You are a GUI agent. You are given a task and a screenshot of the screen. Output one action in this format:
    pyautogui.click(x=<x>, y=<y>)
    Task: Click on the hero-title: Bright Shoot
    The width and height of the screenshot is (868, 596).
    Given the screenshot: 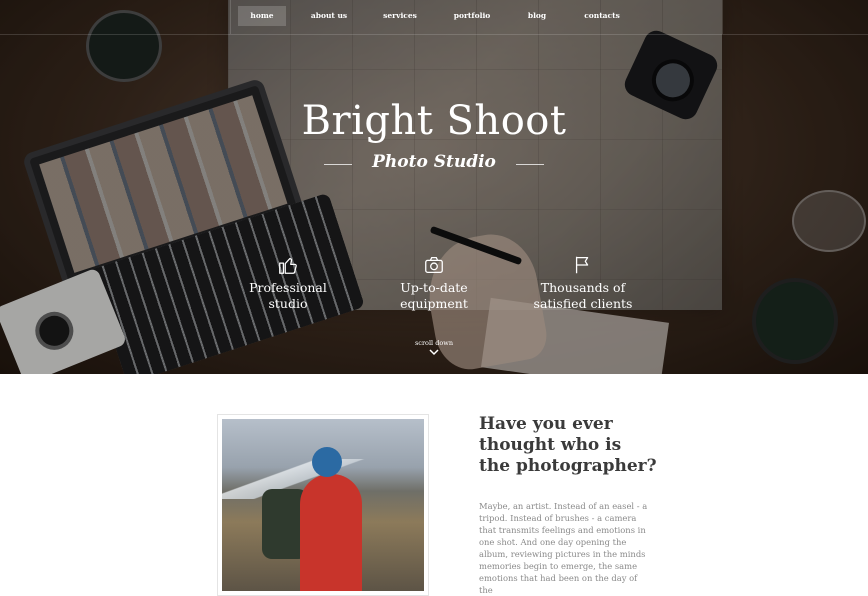 What is the action you would take?
    pyautogui.click(x=434, y=121)
    